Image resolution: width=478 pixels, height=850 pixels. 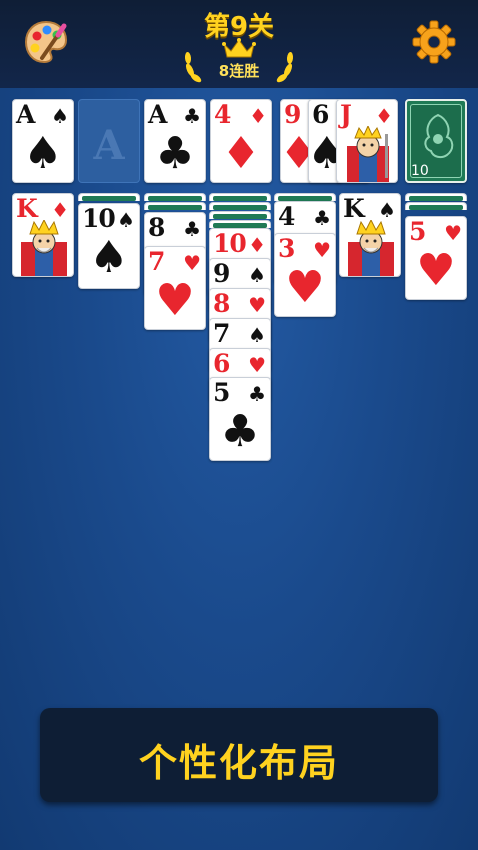 I want to click on banner-text: 个性化布局, so click(x=238, y=763).